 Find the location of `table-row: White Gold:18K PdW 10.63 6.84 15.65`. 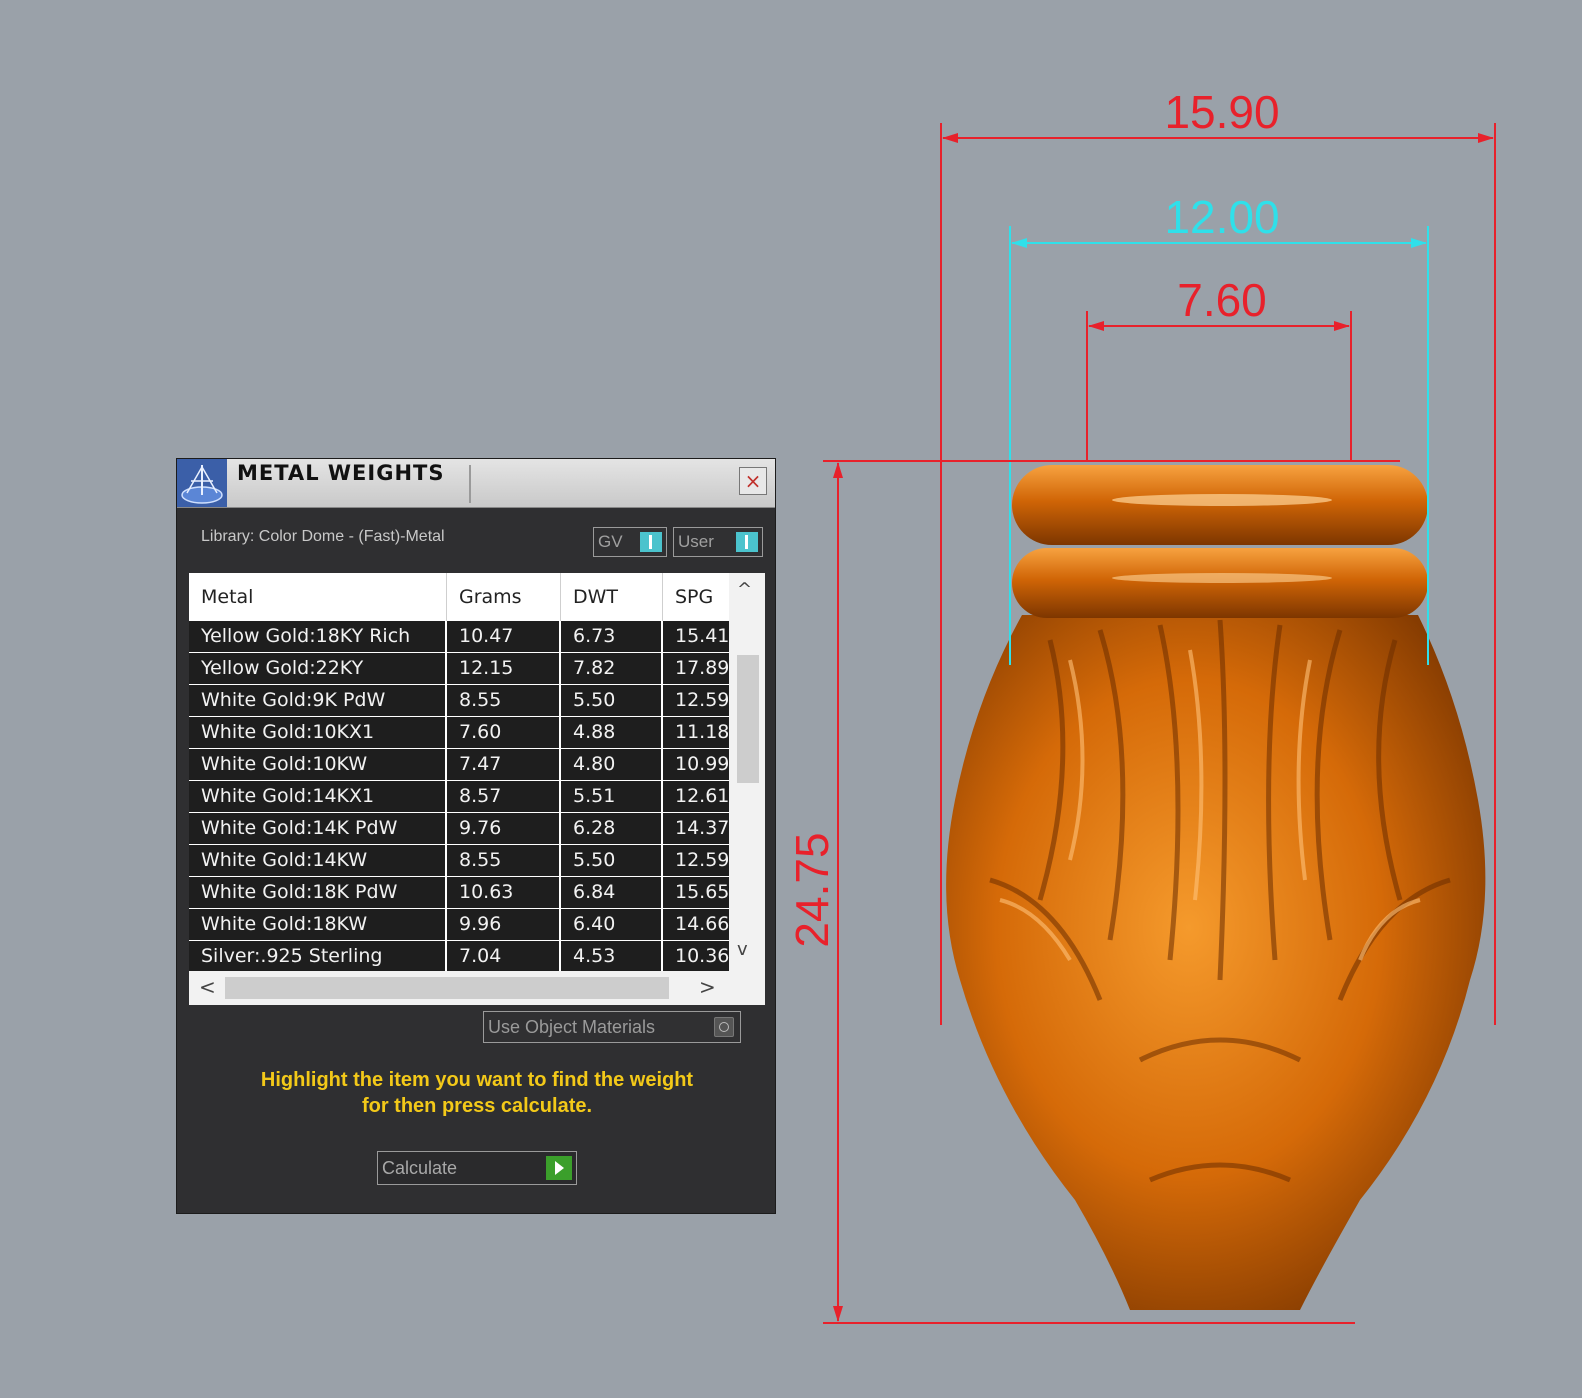

table-row: White Gold:18K PdW 10.63 6.84 15.65 is located at coordinates (459, 892).